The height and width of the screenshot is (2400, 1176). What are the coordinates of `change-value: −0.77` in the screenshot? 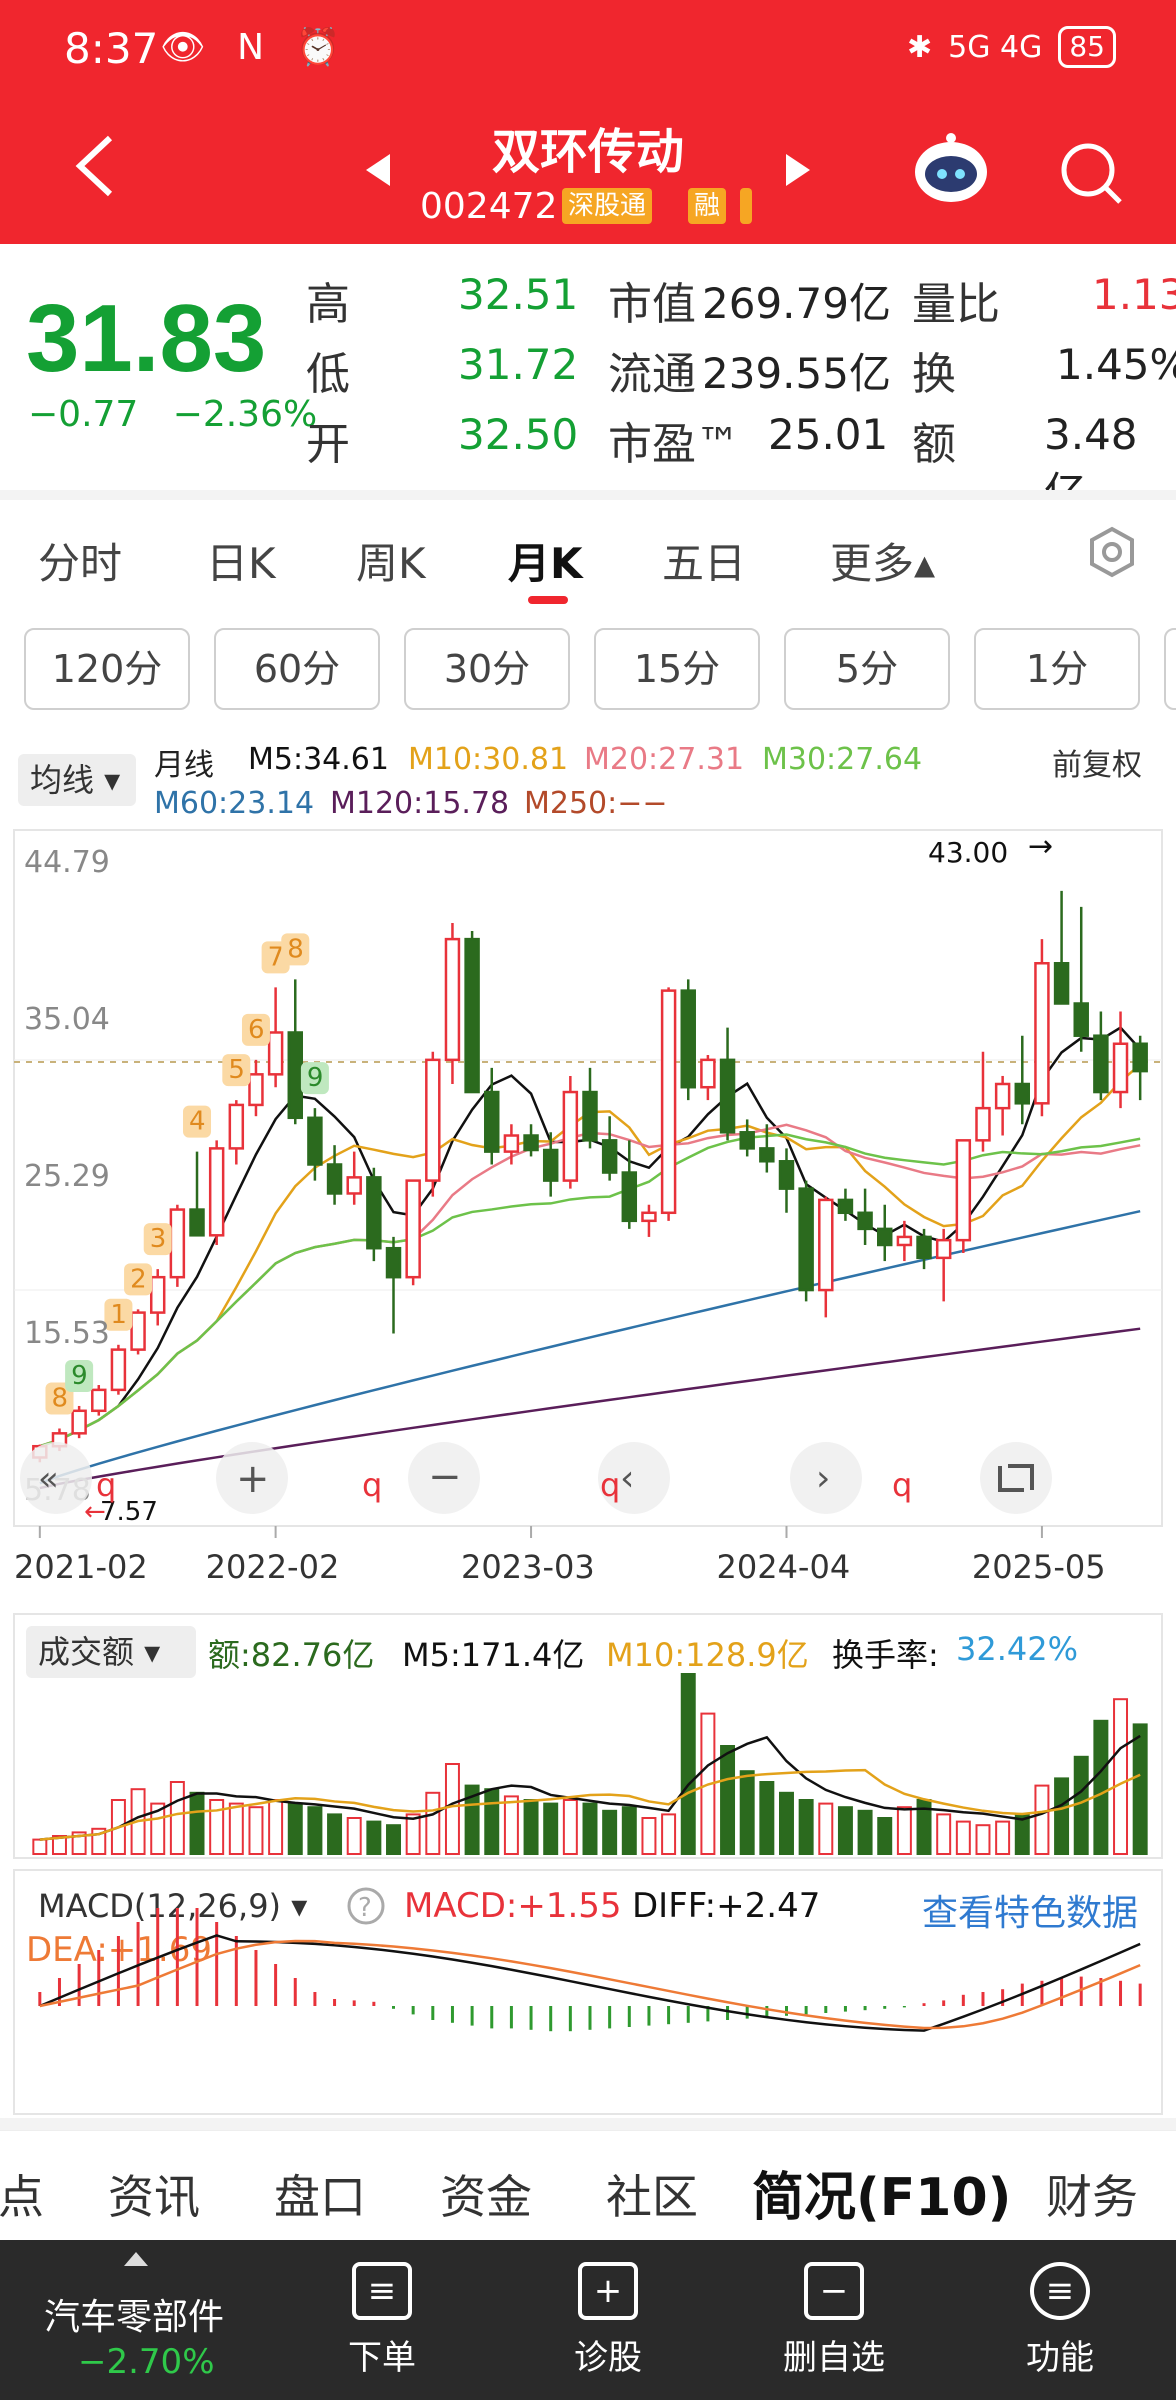 It's located at (83, 414).